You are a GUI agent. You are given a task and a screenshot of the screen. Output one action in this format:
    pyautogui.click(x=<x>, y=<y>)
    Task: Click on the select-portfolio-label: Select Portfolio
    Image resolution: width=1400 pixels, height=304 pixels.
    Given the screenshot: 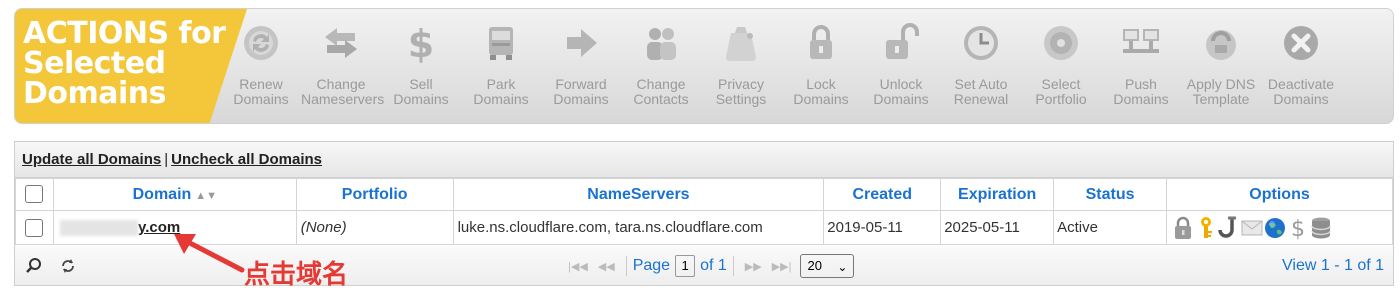 What is the action you would take?
    pyautogui.click(x=1061, y=92)
    